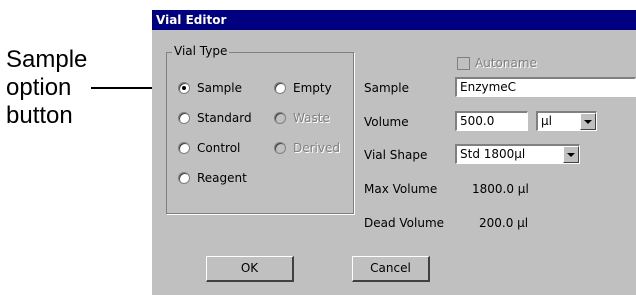 Image resolution: width=636 pixels, height=295 pixels. What do you see at coordinates (39, 115) in the screenshot?
I see `callout-line-3: button` at bounding box center [39, 115].